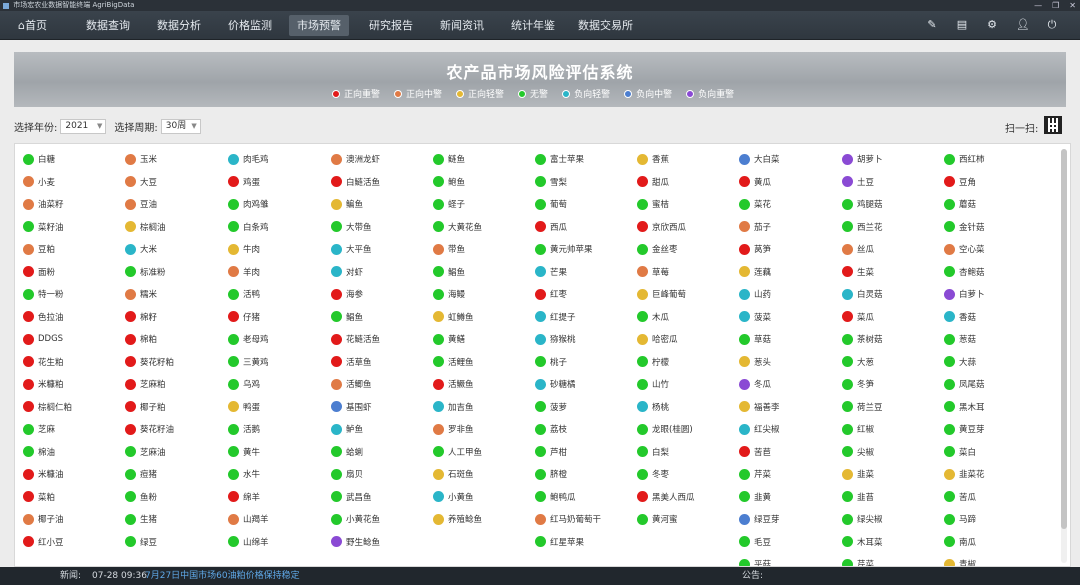  Describe the element at coordinates (248, 204) in the screenshot. I see `product-item: 肉鸡雏` at that location.